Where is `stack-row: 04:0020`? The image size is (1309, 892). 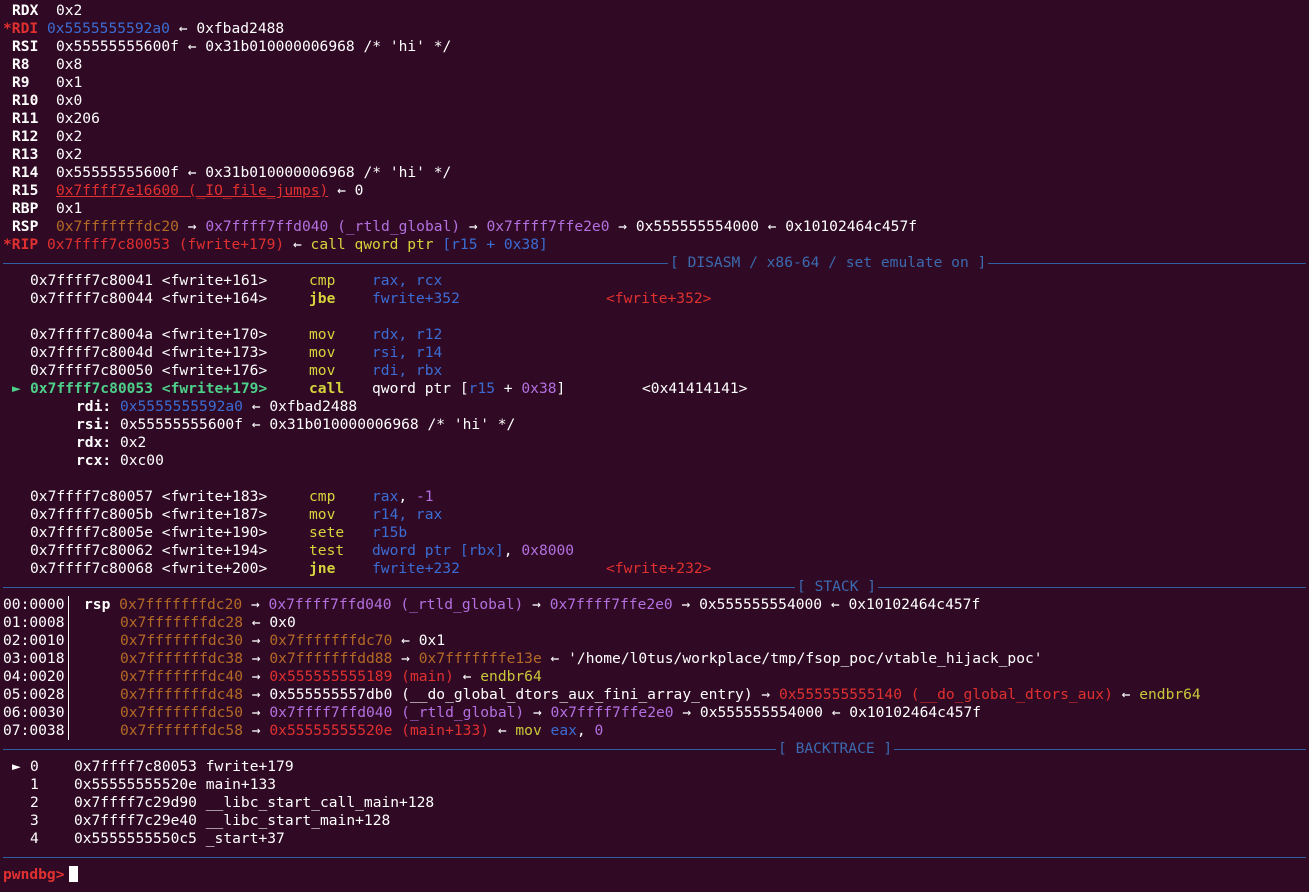
stack-row: 04:0020 is located at coordinates (34, 677).